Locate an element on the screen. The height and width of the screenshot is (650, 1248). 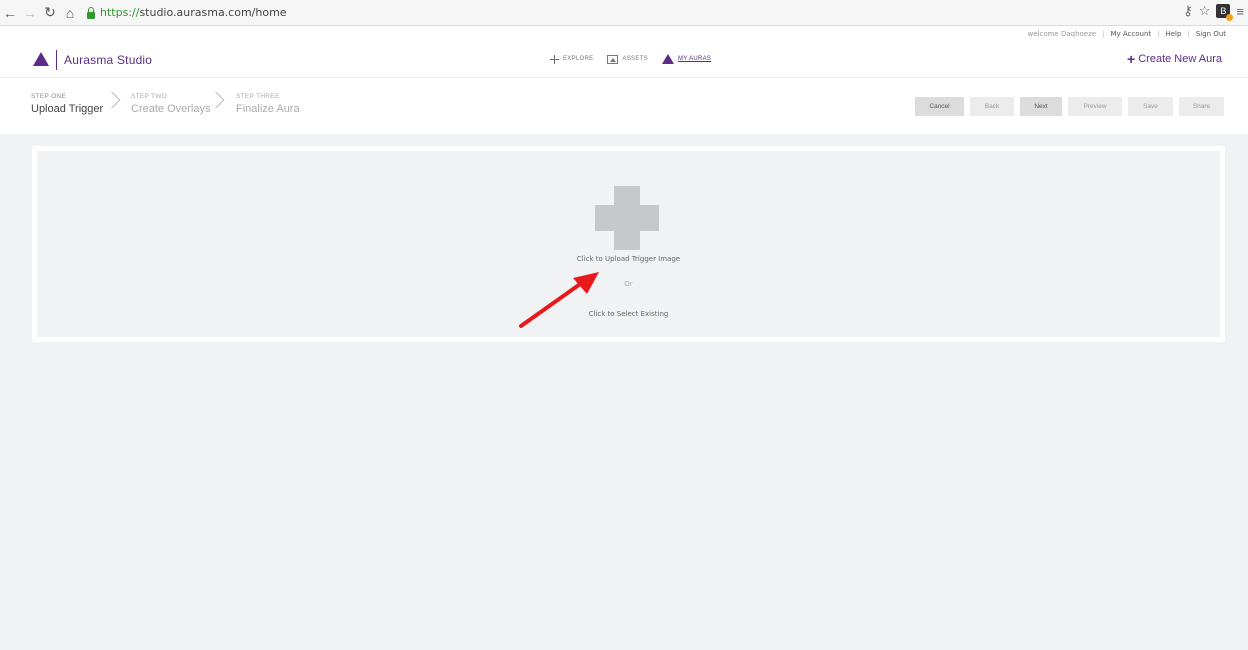
menu-icon: ≡ is located at coordinates (1240, 11).